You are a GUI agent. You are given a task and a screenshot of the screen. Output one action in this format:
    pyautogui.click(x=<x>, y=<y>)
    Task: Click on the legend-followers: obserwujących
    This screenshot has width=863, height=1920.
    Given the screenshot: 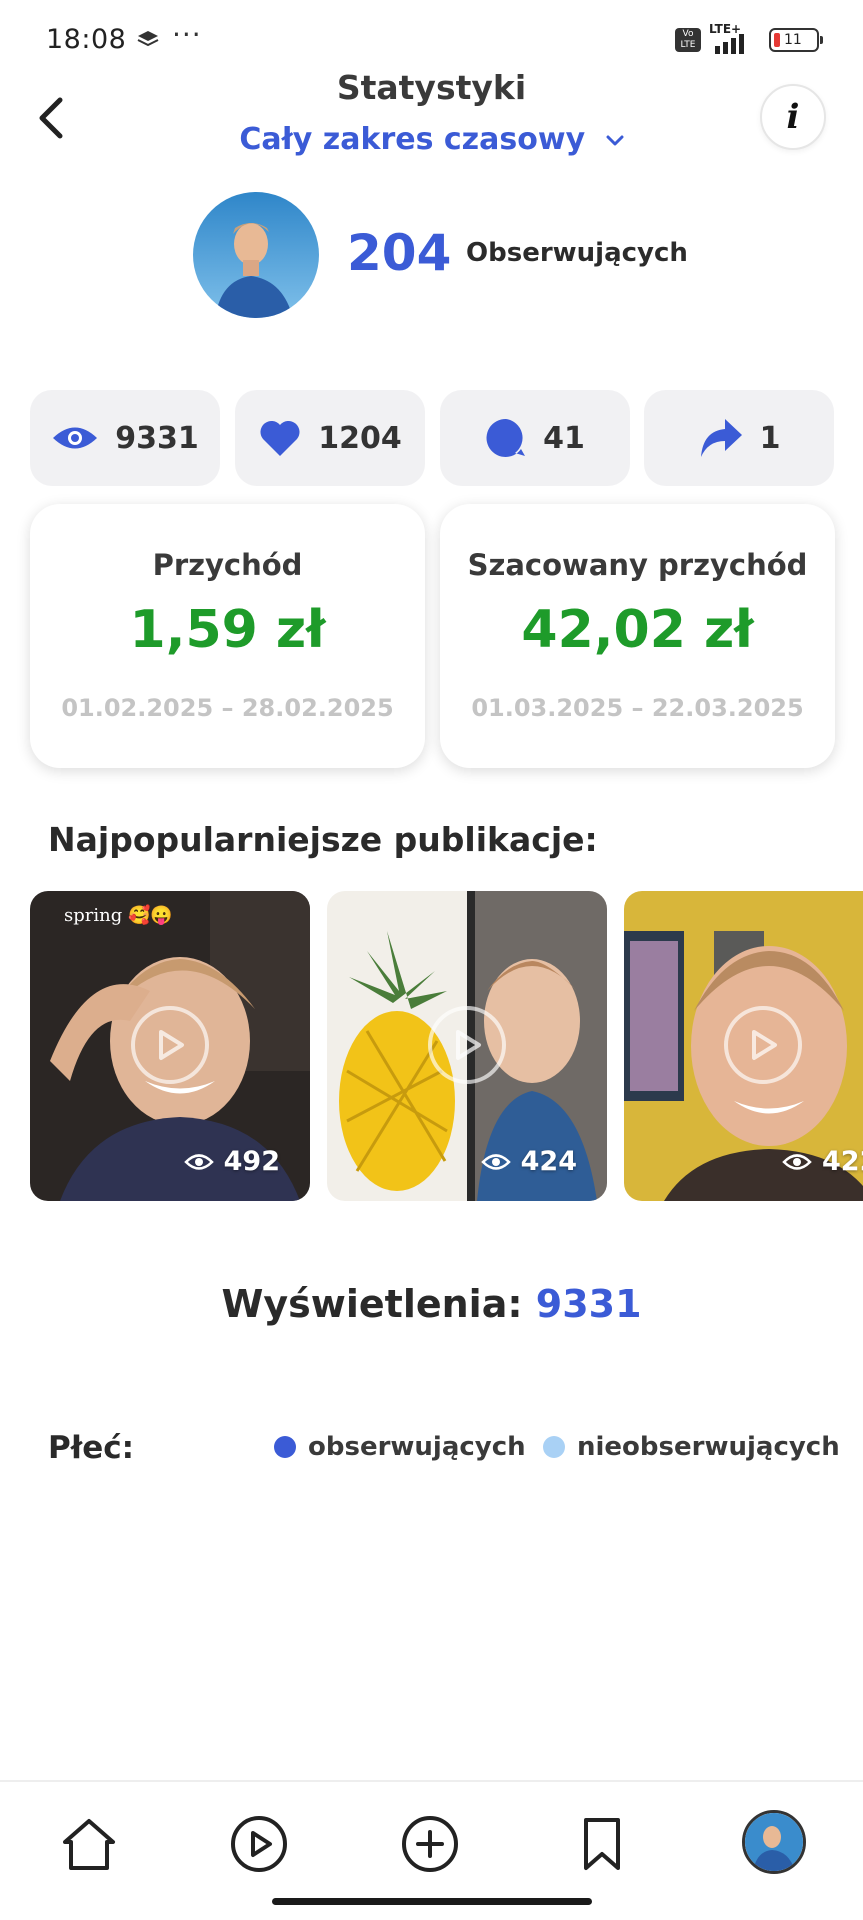 What is the action you would take?
    pyautogui.click(x=400, y=1447)
    